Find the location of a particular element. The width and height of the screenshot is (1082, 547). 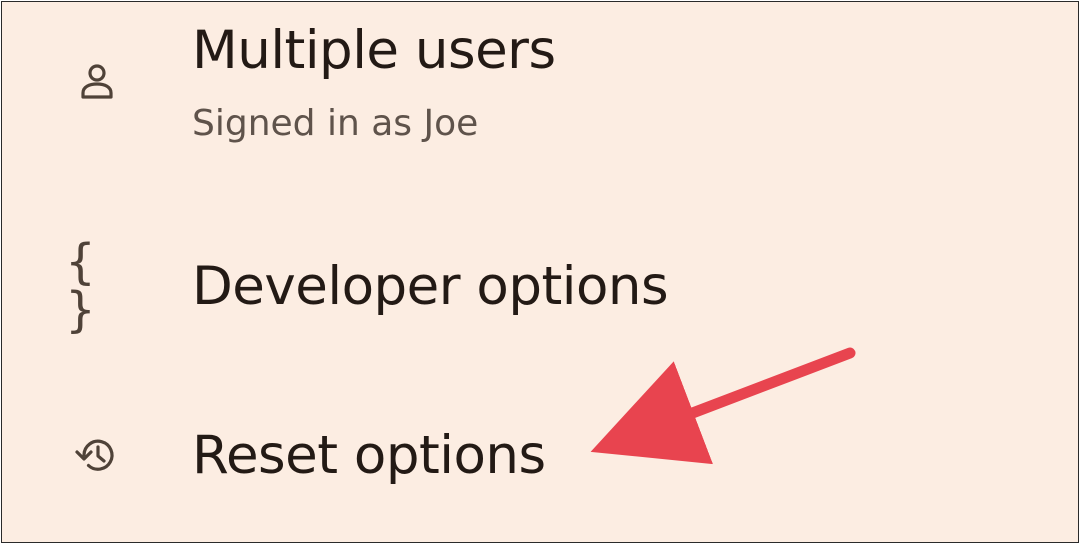

person-icon is located at coordinates (97, 83).